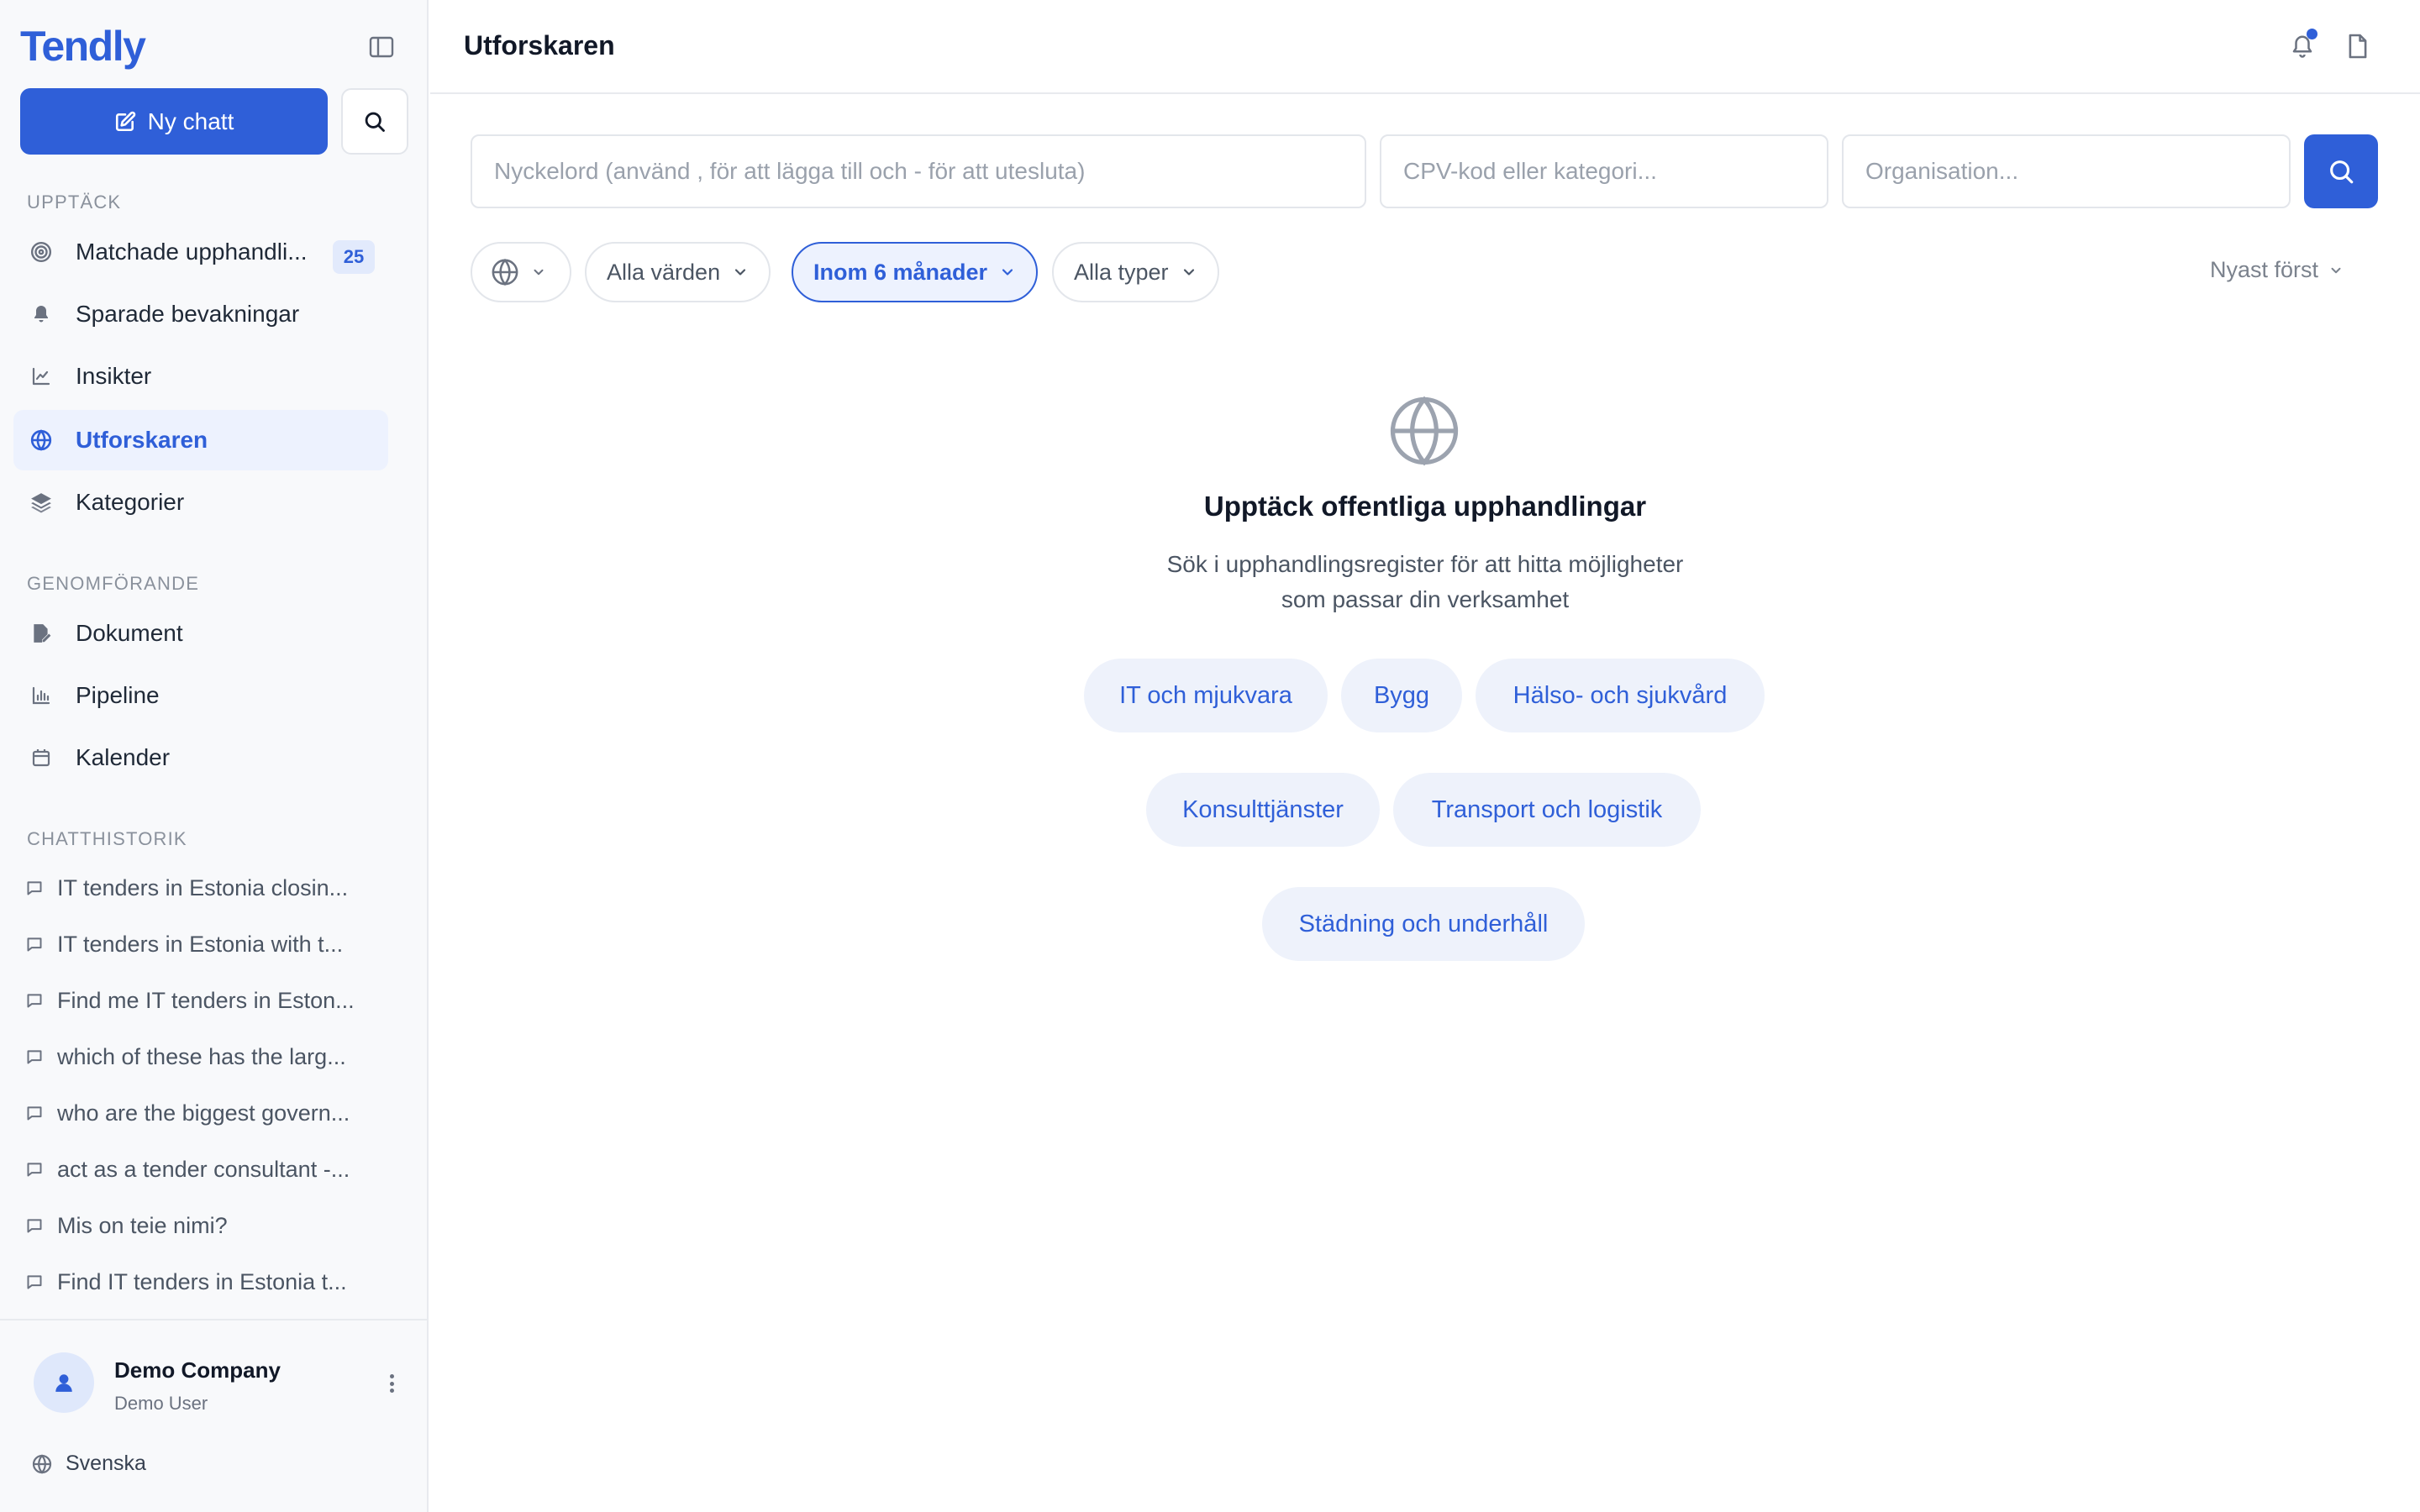  What do you see at coordinates (41, 252) in the screenshot?
I see `target-icon` at bounding box center [41, 252].